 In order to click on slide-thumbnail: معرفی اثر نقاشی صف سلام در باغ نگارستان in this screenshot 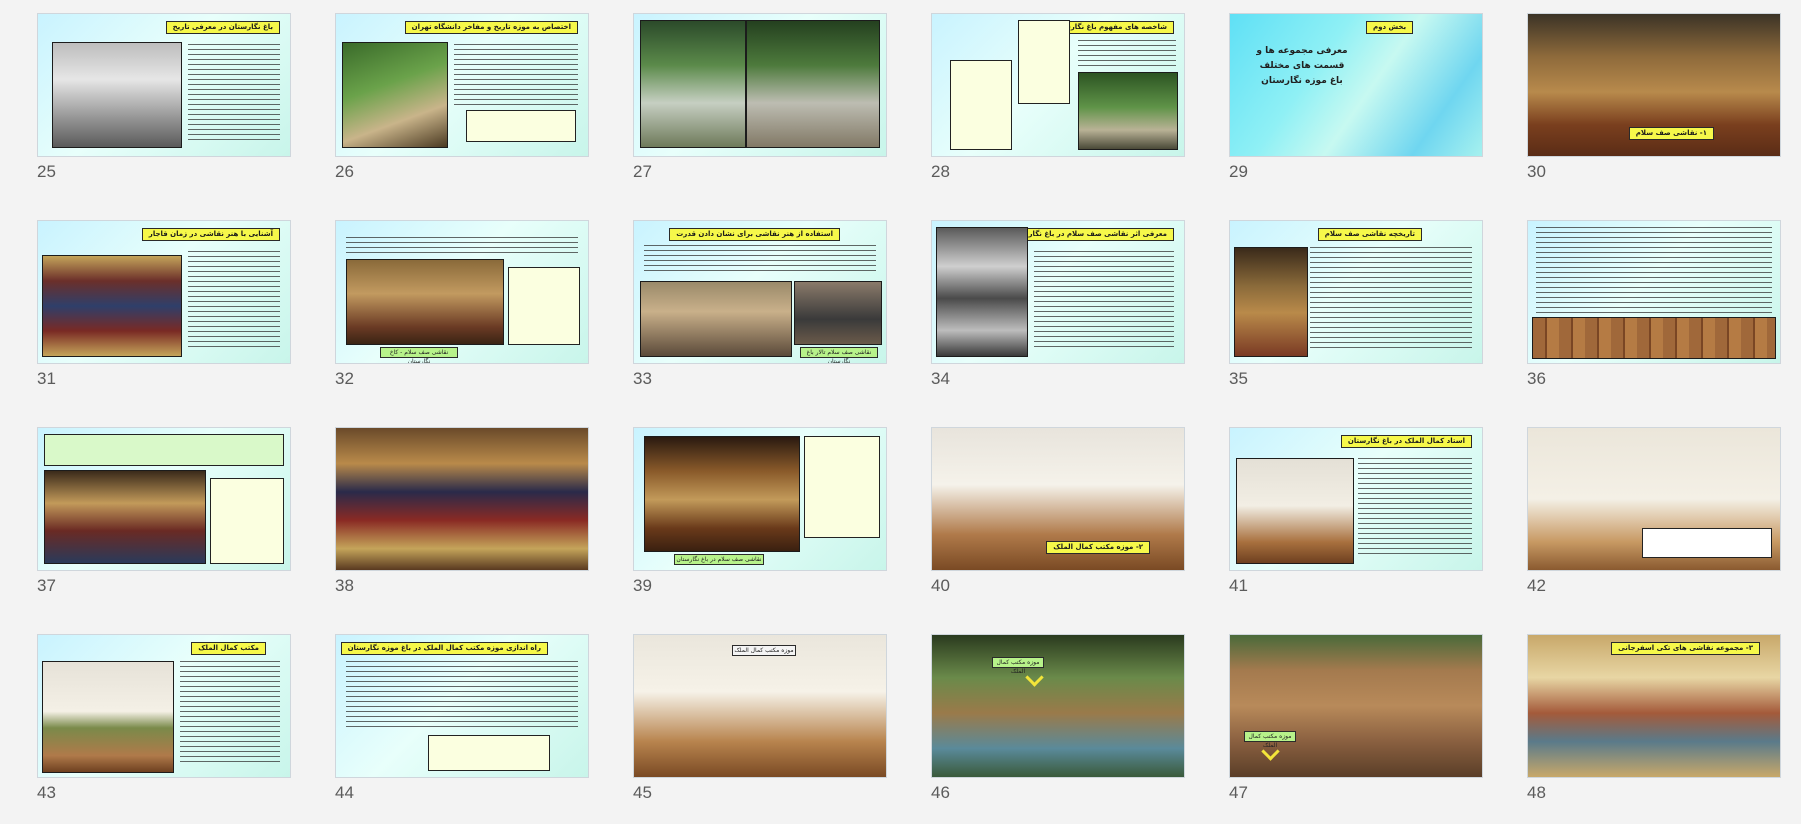, I will do `click(1058, 292)`.